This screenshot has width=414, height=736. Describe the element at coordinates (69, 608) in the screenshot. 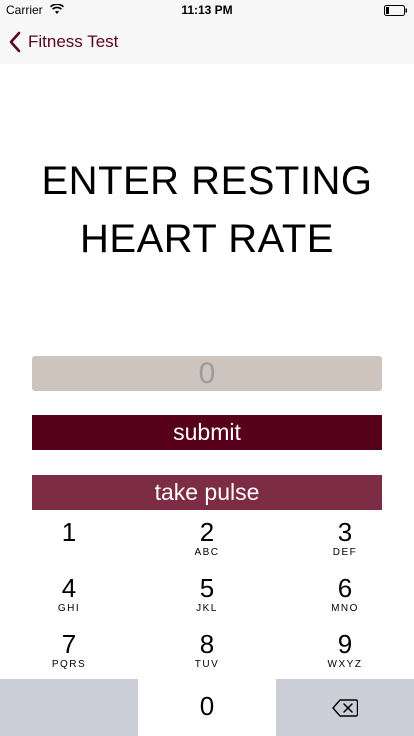

I see `key-letters: GHI` at that location.